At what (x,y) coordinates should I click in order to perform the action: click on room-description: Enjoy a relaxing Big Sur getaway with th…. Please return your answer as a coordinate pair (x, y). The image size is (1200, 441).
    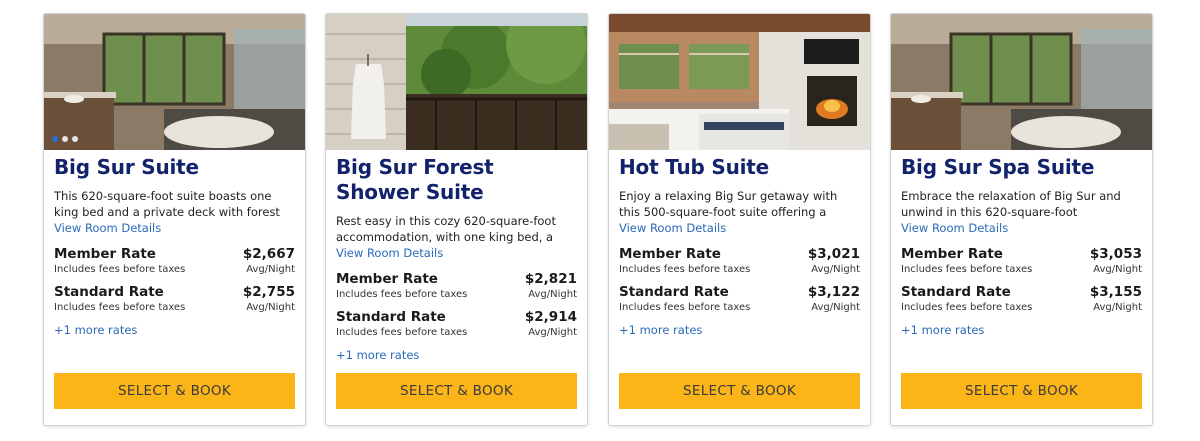
    Looking at the image, I should click on (728, 204).